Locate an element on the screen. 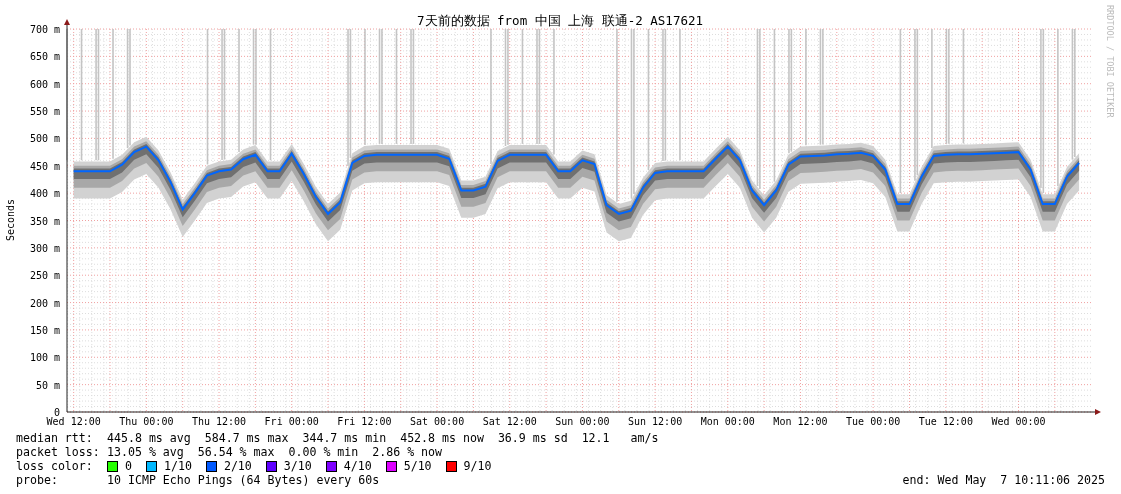  axis-tick-label: 100 m is located at coordinates (44, 358).